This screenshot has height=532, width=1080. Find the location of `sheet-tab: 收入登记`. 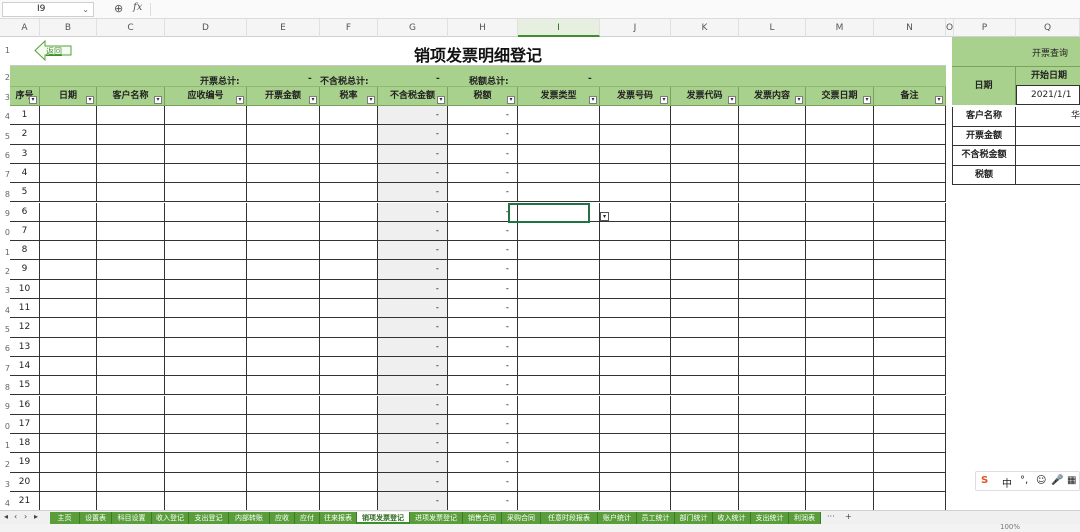

sheet-tab: 收入登记 is located at coordinates (170, 518).